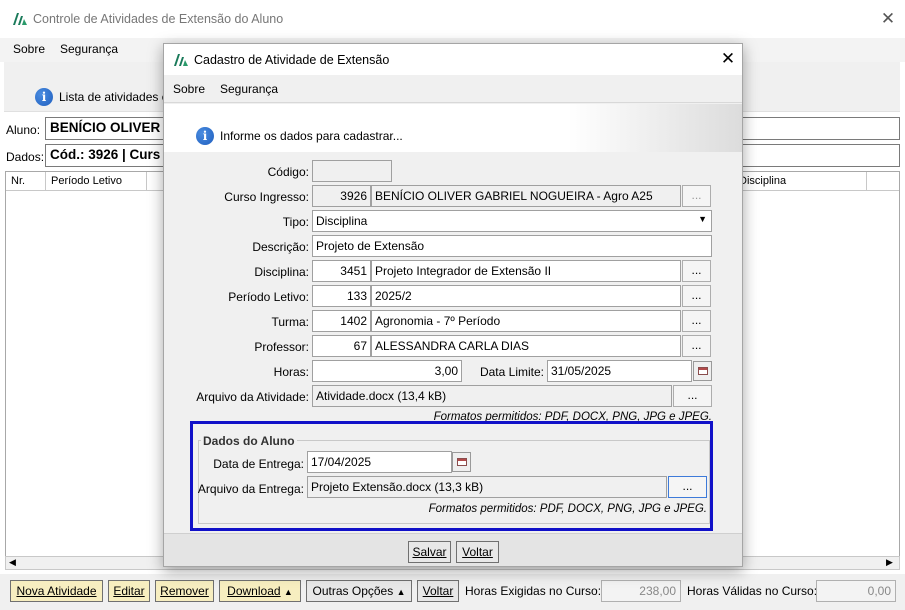  I want to click on dialog-footer, so click(453, 549).